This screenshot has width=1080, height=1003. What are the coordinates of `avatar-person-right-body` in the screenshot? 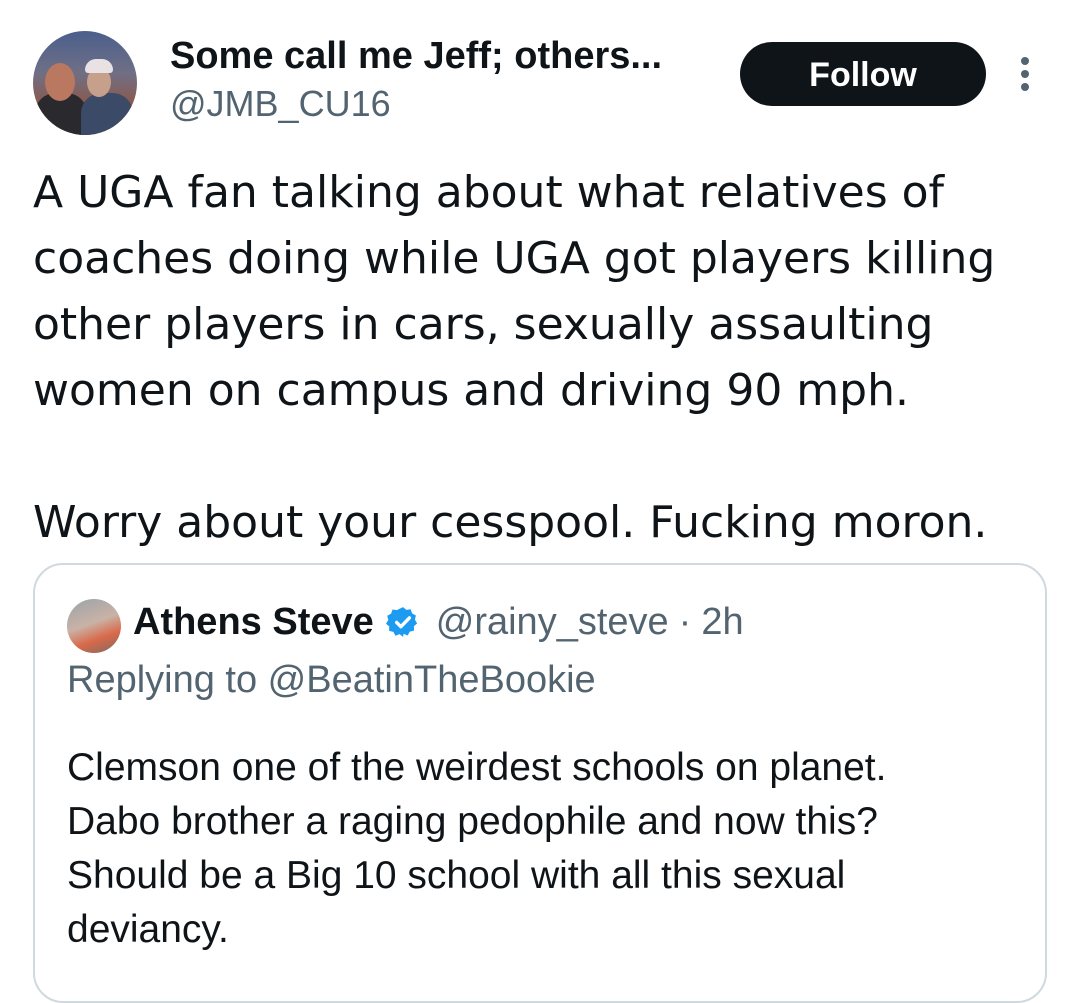 It's located at (107, 114).